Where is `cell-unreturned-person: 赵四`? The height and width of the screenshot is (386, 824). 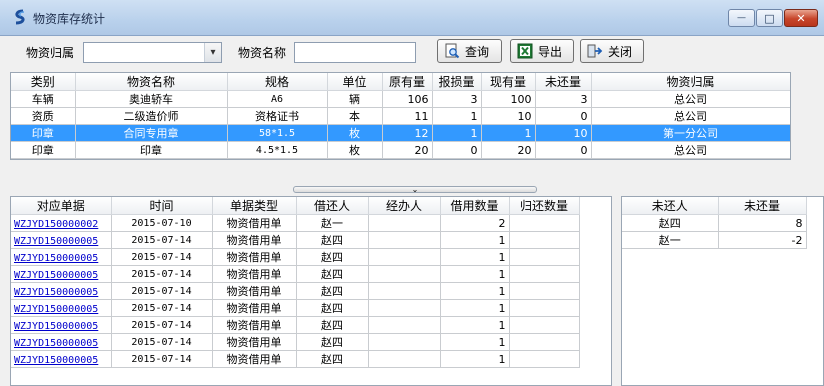 cell-unreturned-person: 赵四 is located at coordinates (670, 223).